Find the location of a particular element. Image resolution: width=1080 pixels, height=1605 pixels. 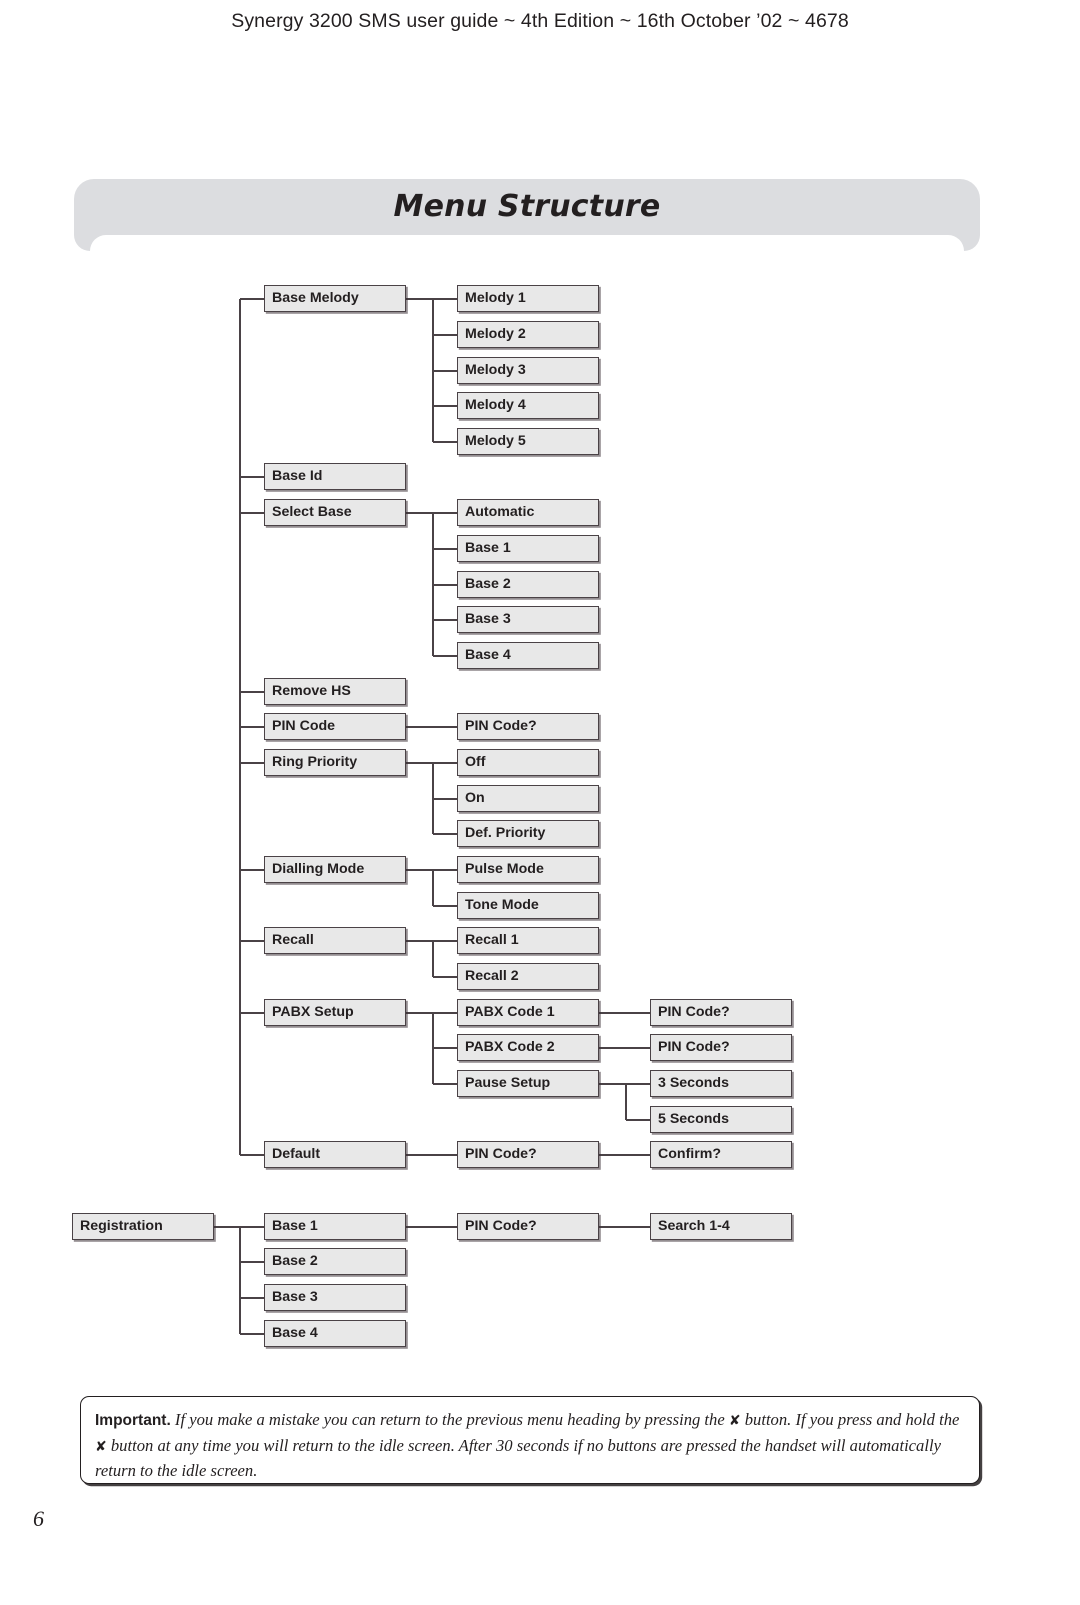

menu-node-pabx-pin-2: PIN Code? is located at coordinates (721, 1047).